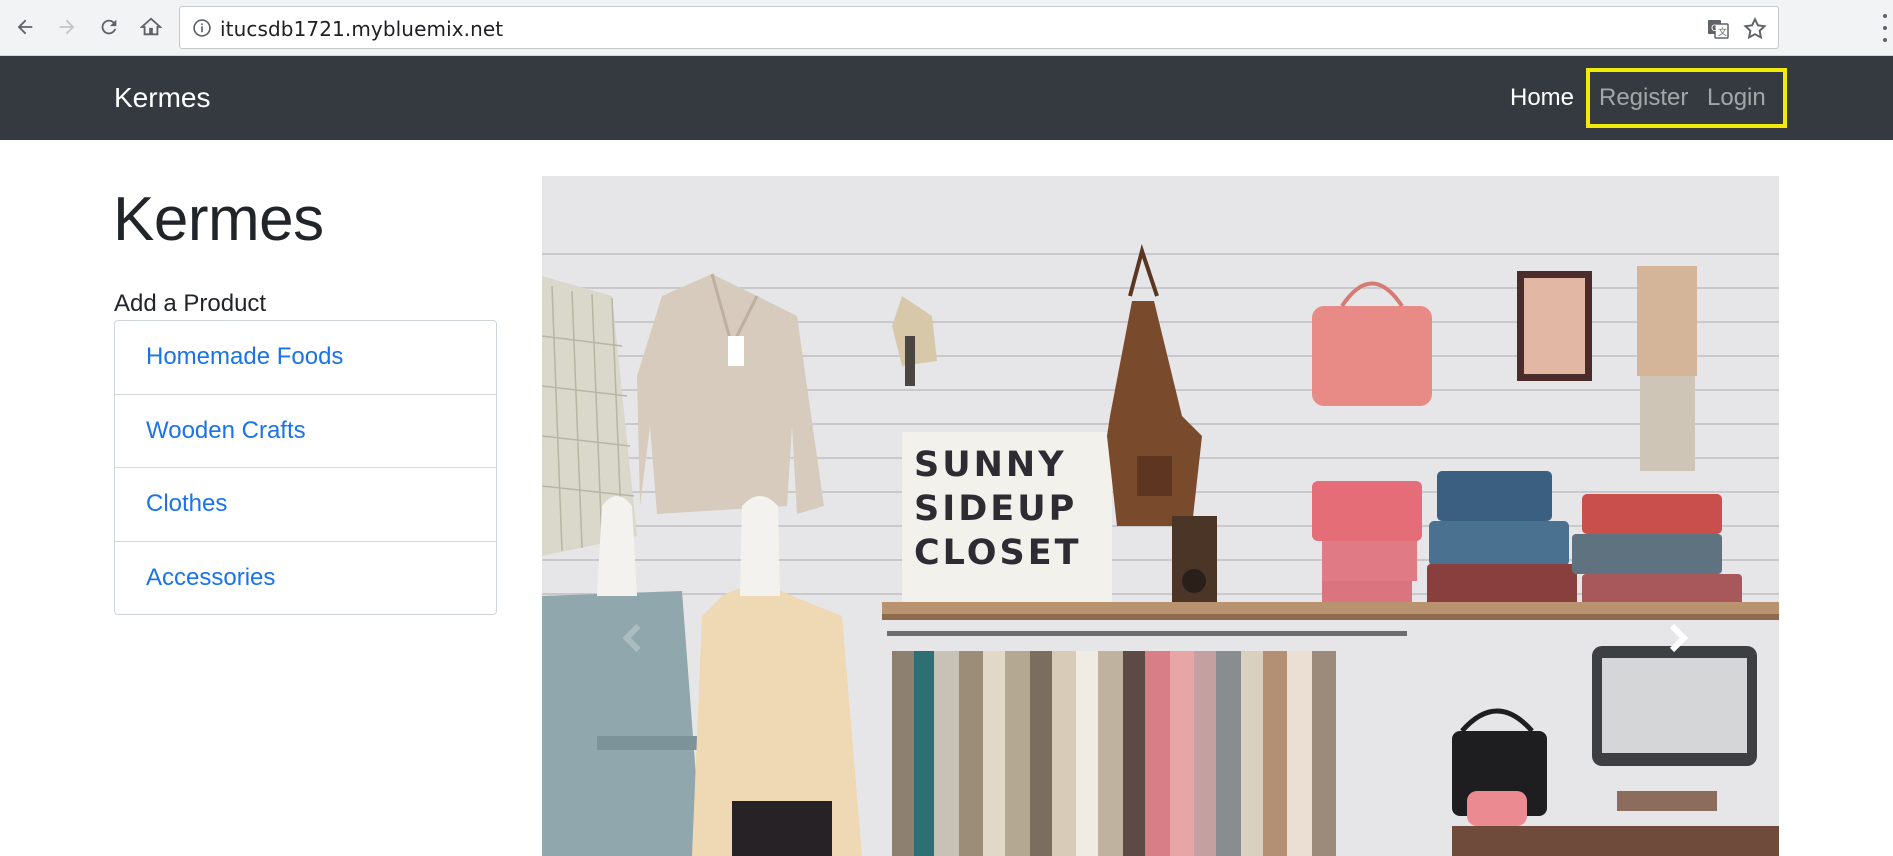 The image size is (1893, 856). I want to click on info-icon, so click(202, 28).